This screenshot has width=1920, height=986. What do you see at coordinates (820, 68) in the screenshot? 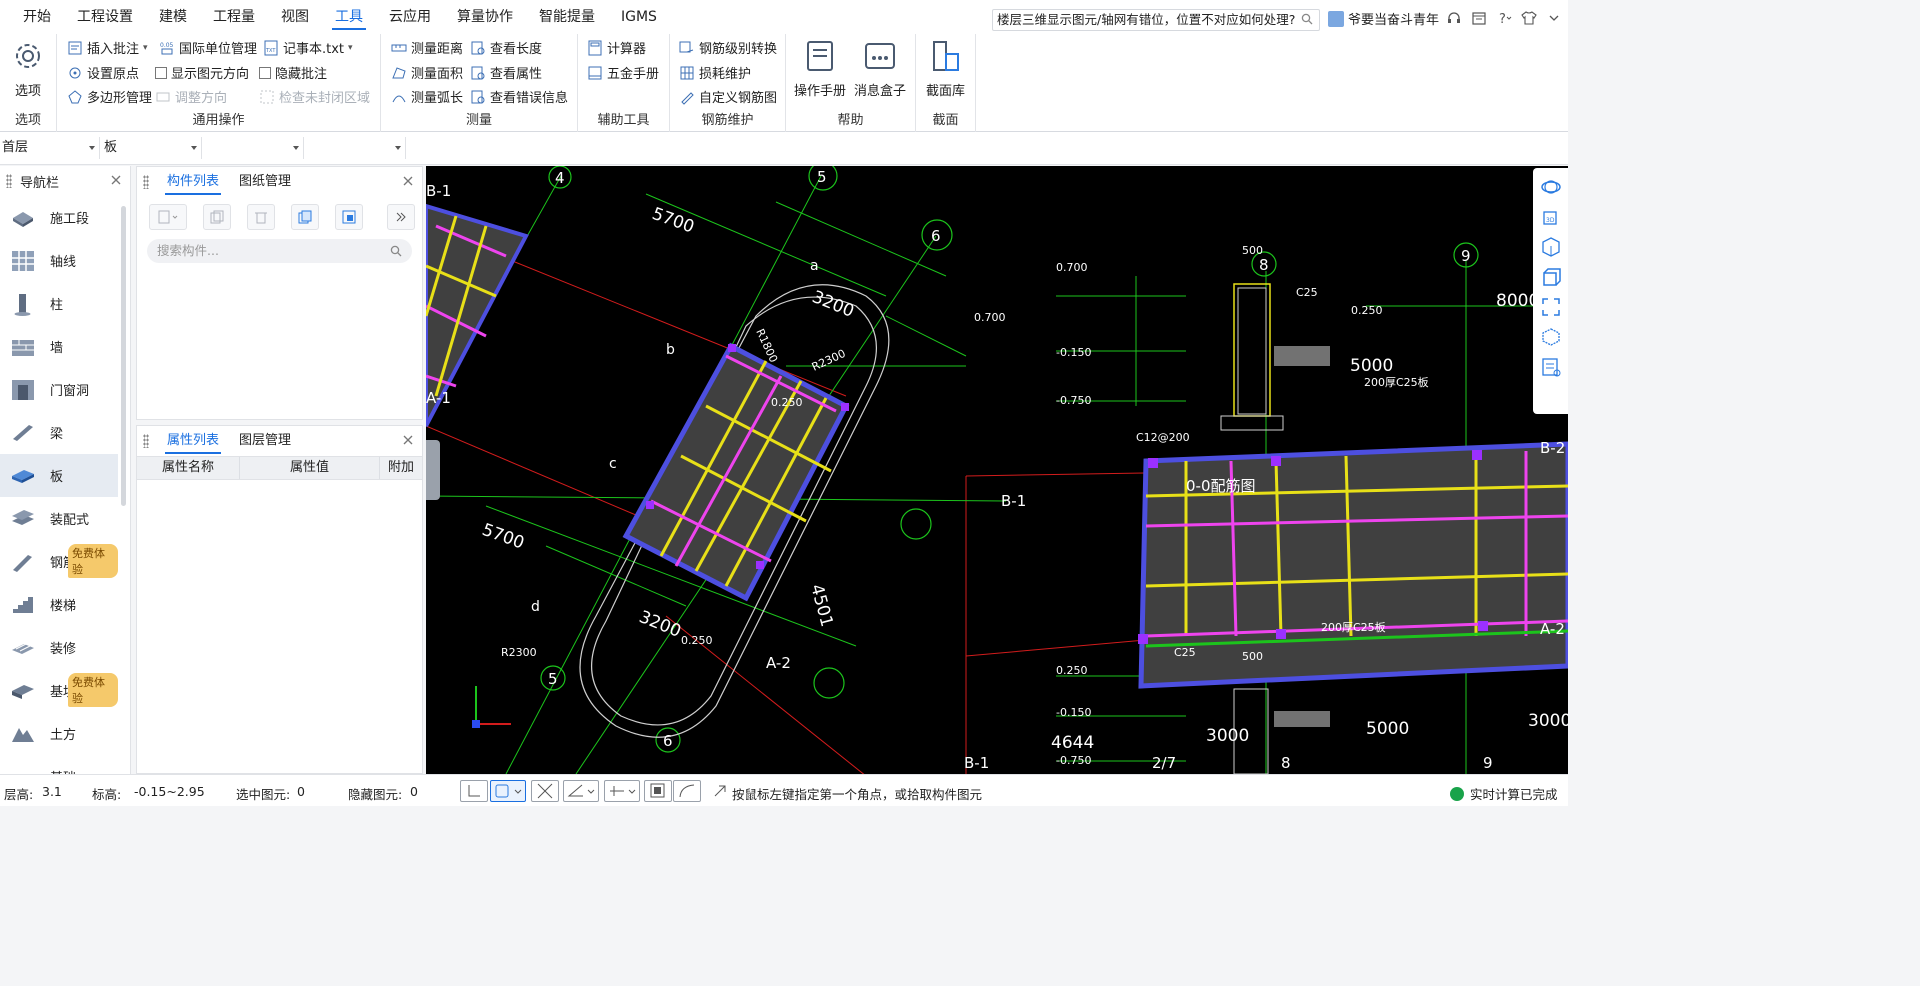
I see `manual-button: 操作手册` at bounding box center [820, 68].